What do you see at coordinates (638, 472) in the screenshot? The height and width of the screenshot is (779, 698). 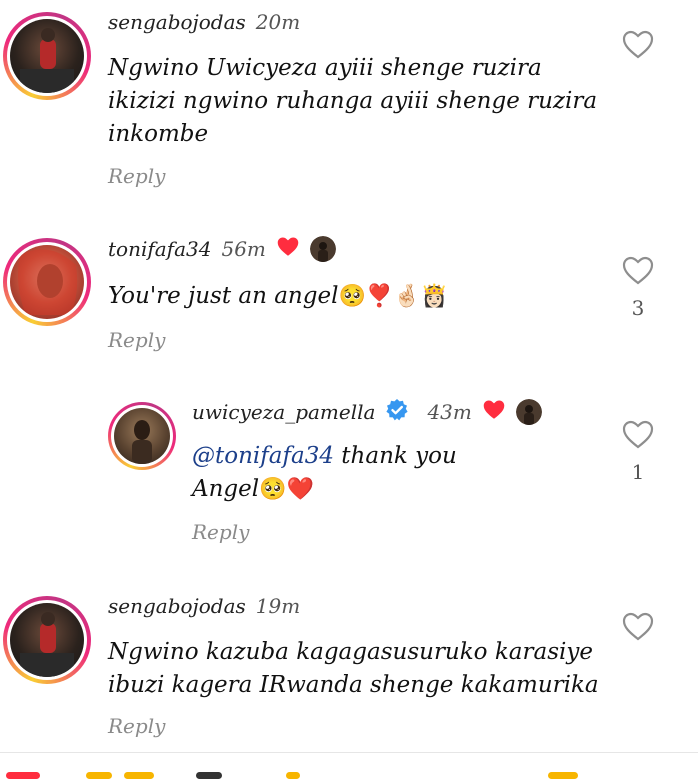 I see `like-count: 1` at bounding box center [638, 472].